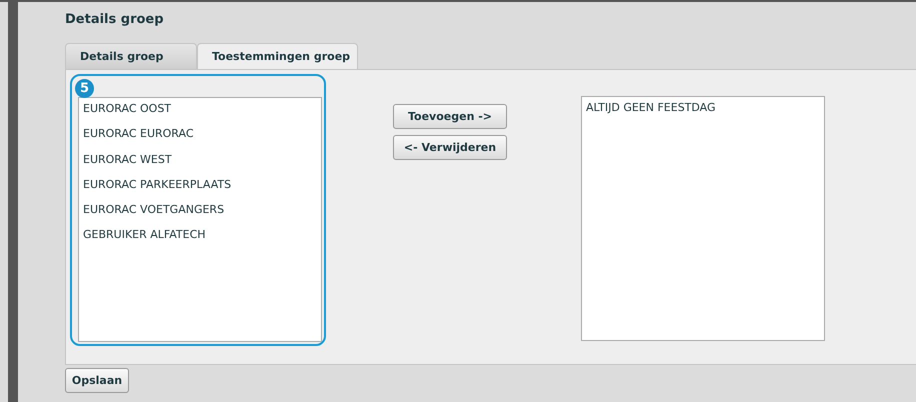  I want to click on page-title: Details groep, so click(115, 20).